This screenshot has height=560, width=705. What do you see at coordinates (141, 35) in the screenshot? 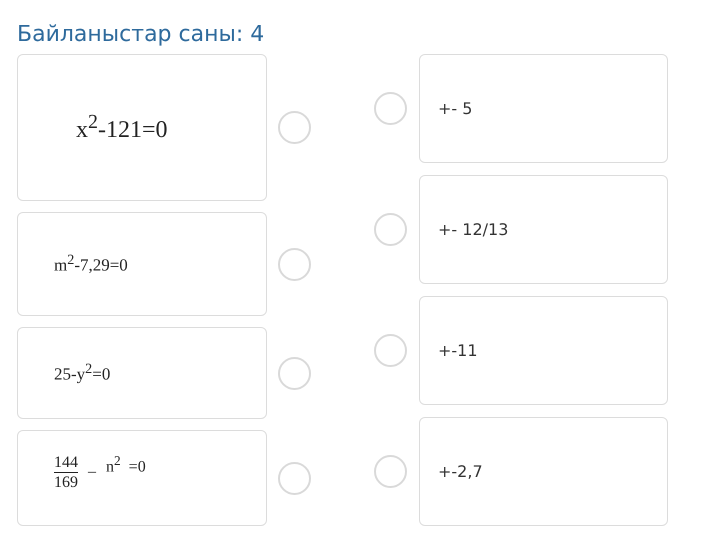
I see `question-title: Байланыстар саны: 4` at bounding box center [141, 35].